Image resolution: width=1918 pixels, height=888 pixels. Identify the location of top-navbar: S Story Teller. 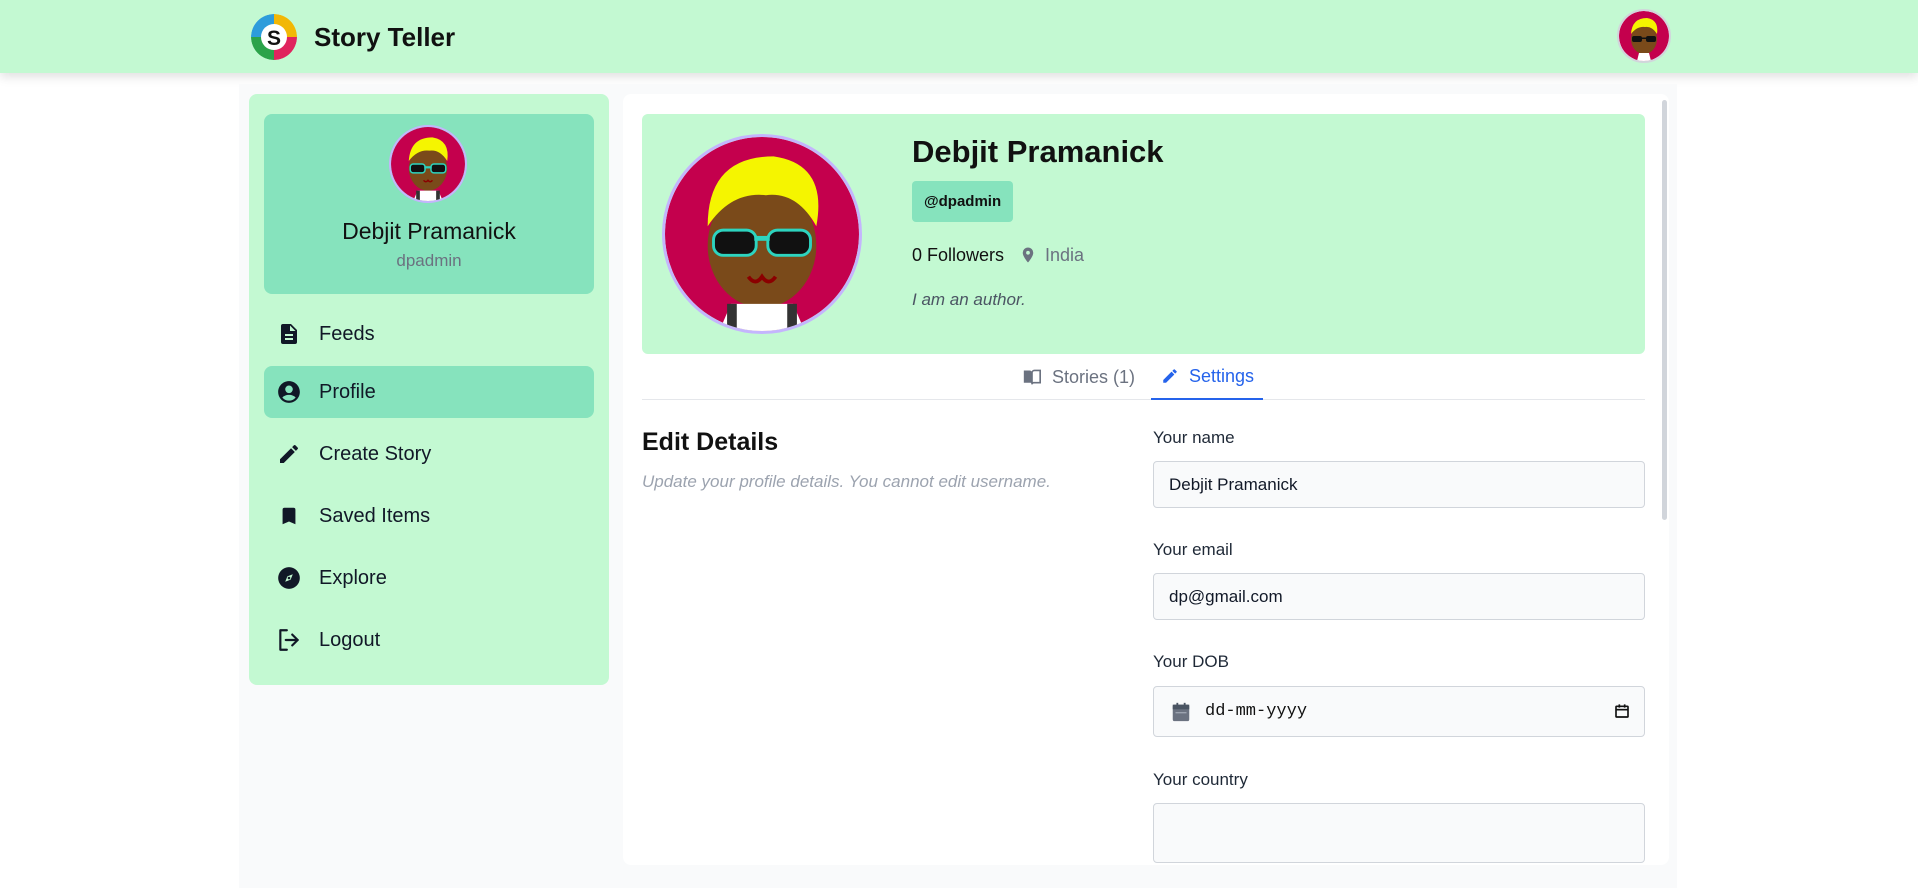
(959, 36).